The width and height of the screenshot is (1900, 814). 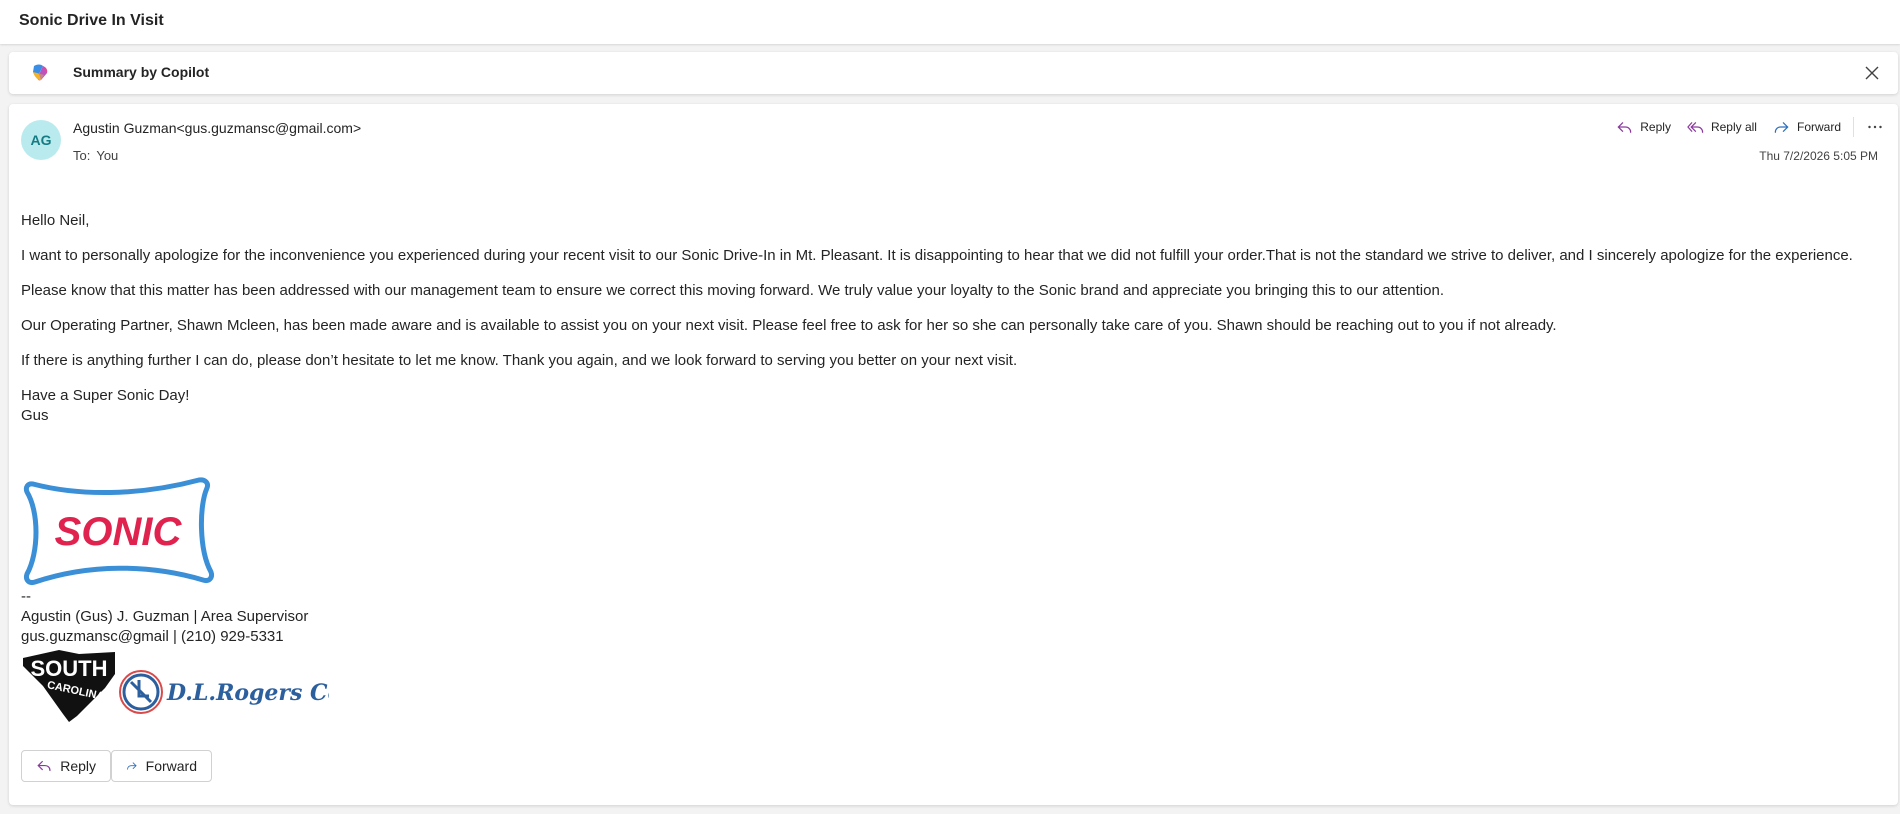 What do you see at coordinates (1872, 73) in the screenshot?
I see `close-icon` at bounding box center [1872, 73].